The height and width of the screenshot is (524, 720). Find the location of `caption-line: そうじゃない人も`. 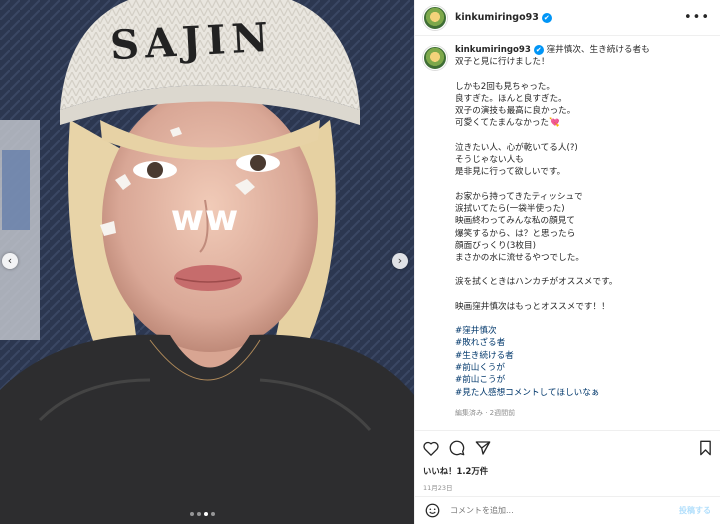

caption-line: そうじゃない人も is located at coordinates (489, 160).